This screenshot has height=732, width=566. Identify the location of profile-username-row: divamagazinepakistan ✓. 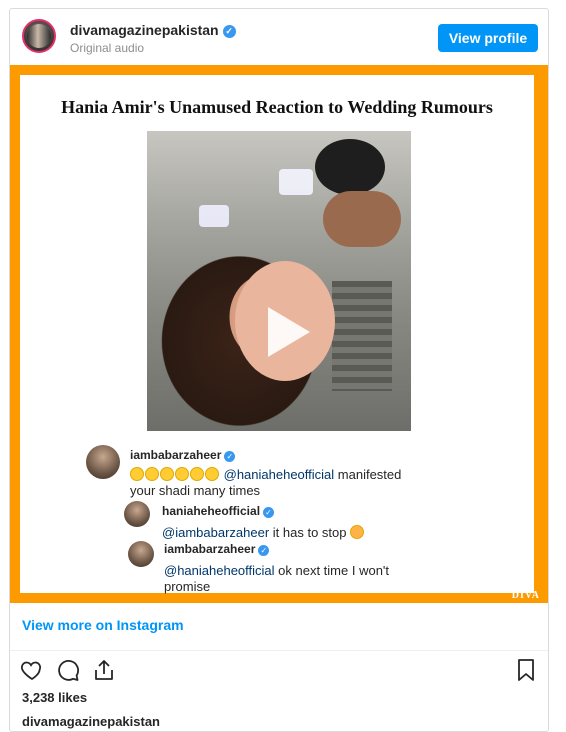
(153, 30).